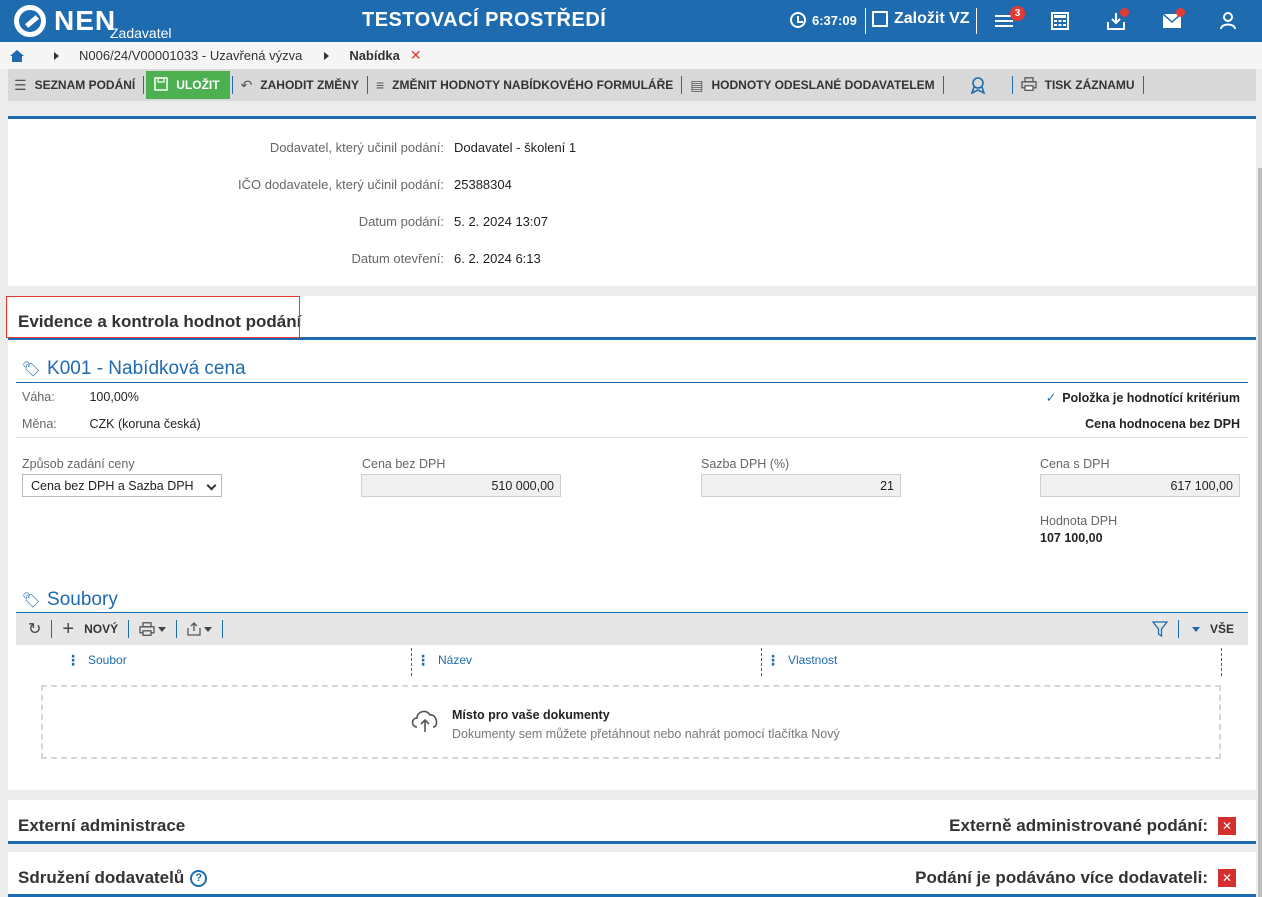 This screenshot has width=1262, height=897. What do you see at coordinates (461, 485) in the screenshot?
I see `price-no-vat-input: 510 000,00` at bounding box center [461, 485].